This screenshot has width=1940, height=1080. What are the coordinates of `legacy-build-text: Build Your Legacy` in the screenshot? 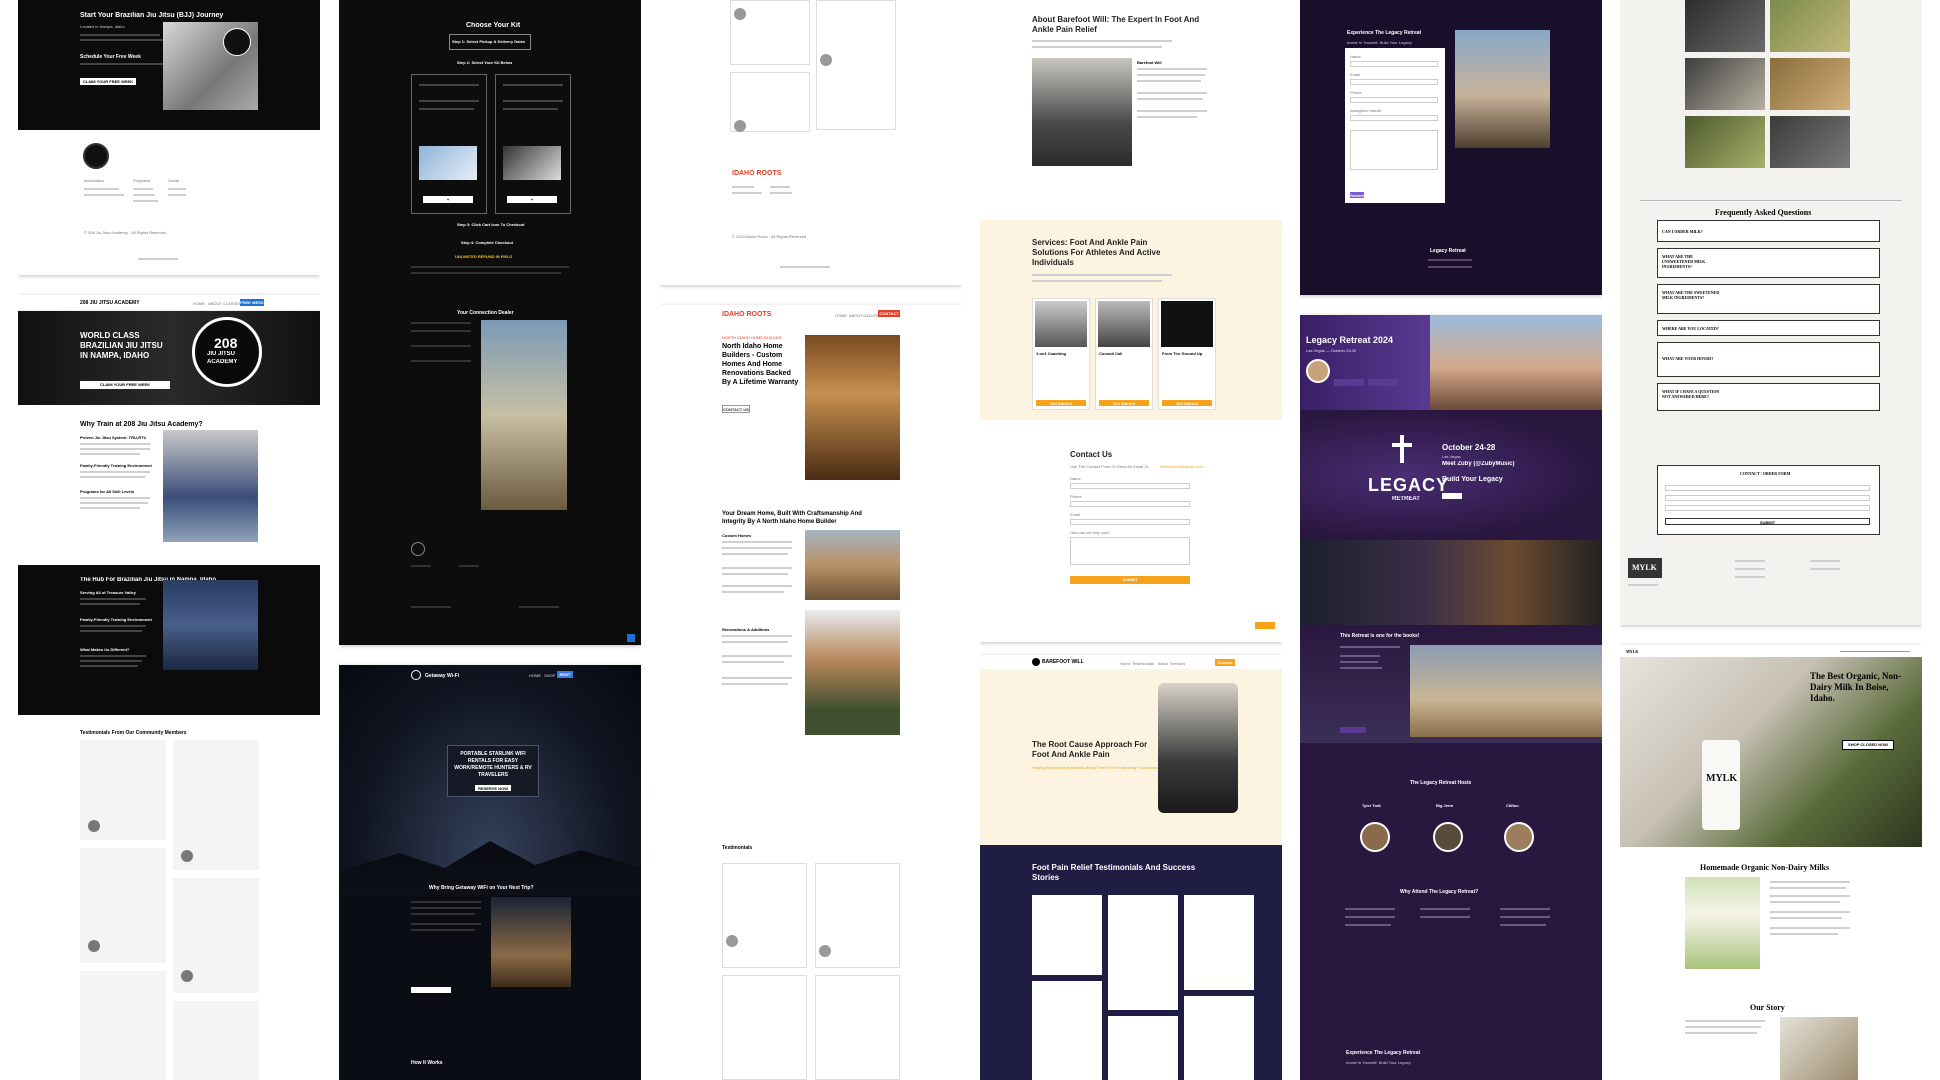 It's located at (1472, 479).